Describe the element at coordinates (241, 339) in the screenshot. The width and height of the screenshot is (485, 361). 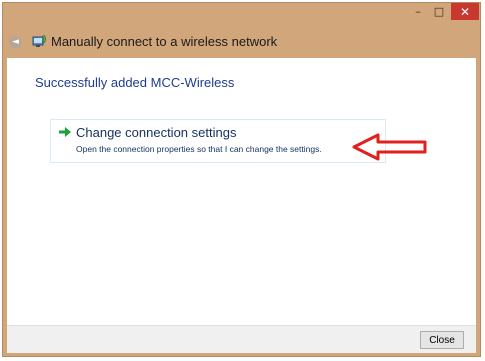
I see `dialog-footer: Close` at that location.